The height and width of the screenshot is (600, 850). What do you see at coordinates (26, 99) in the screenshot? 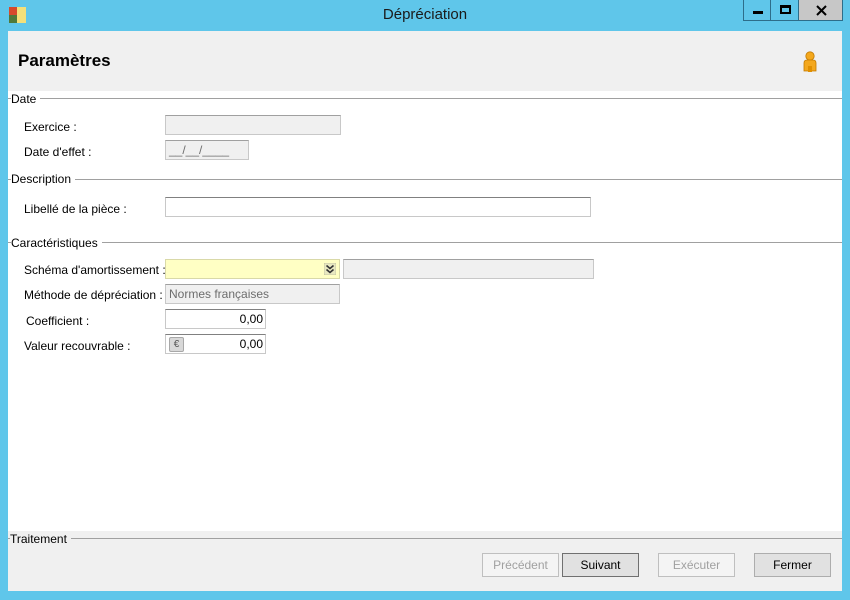
I see `date-group-label: Date` at bounding box center [26, 99].